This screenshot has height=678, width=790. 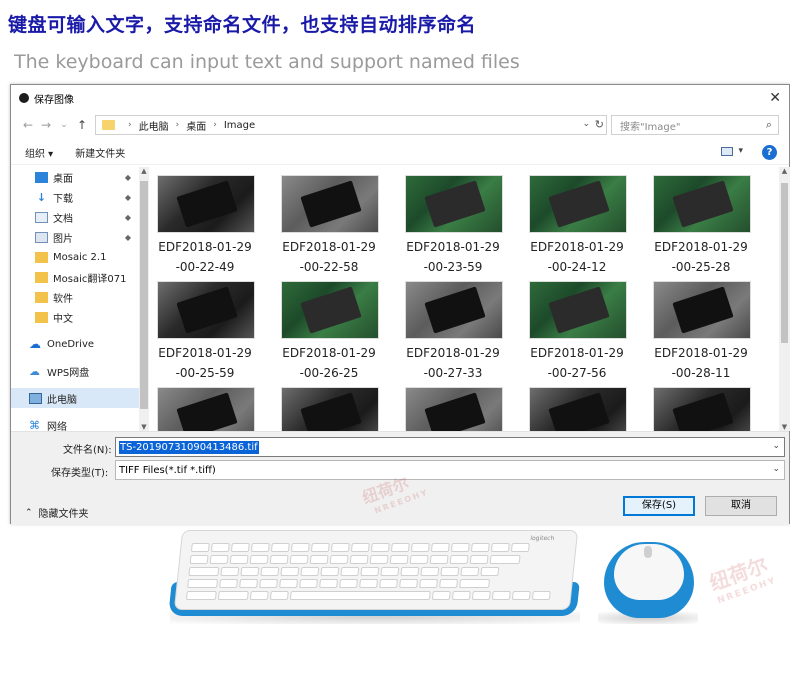 I want to click on grid-scrollbar: ▲ ▼, so click(x=784, y=299).